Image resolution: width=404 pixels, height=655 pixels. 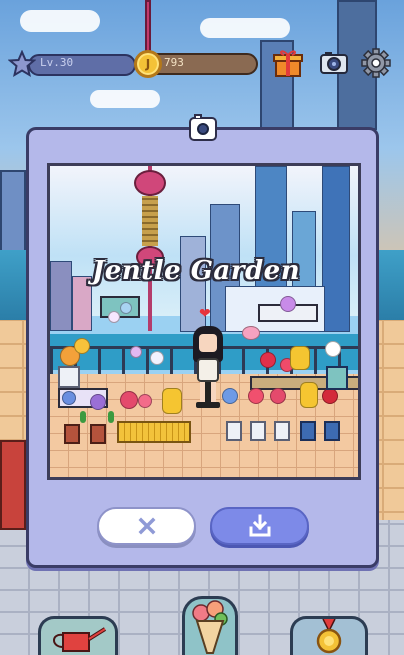 I want to click on tower-column, so click(x=150, y=221).